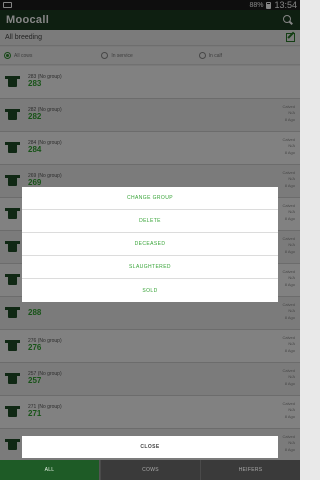 Image resolution: width=320 pixels, height=480 pixels. What do you see at coordinates (150, 447) in the screenshot?
I see `close-button: CLOSE` at bounding box center [150, 447].